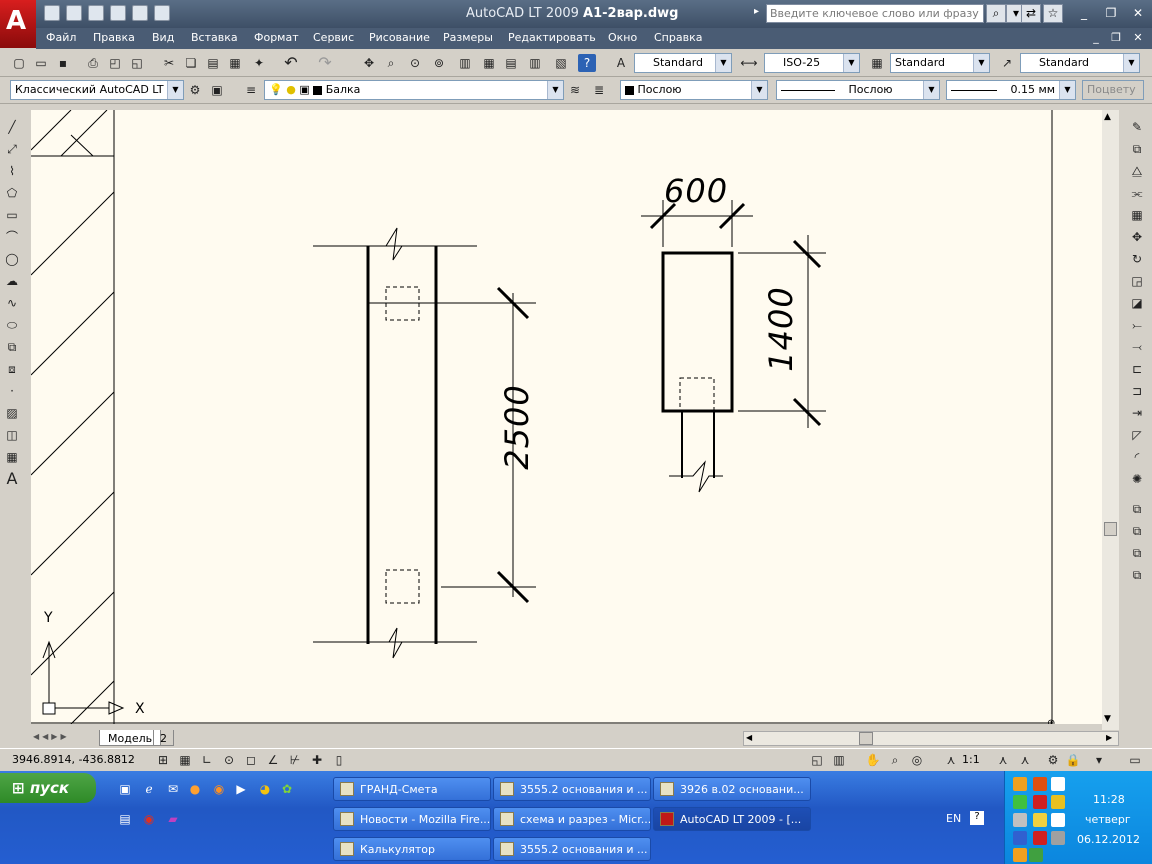 The image size is (1152, 864). What do you see at coordinates (217, 90) in the screenshot?
I see `workspace-save-icon: ▣` at bounding box center [217, 90].